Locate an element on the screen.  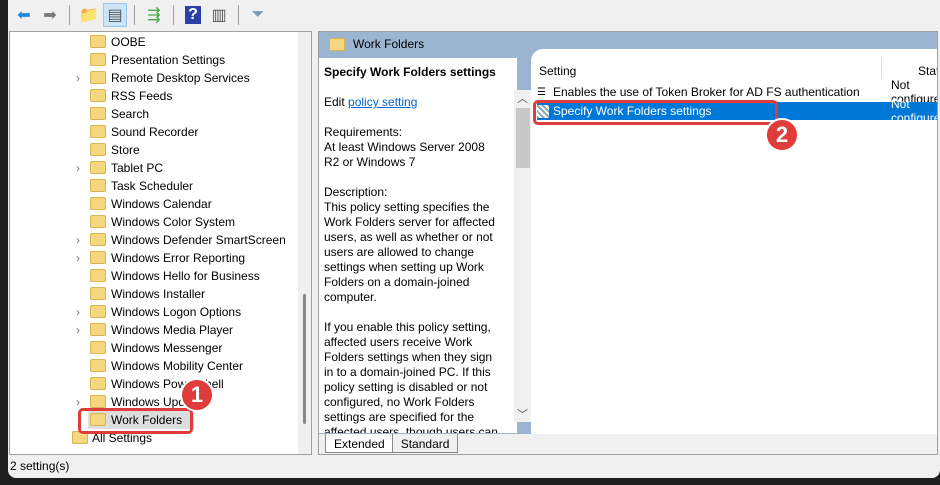
edit-policy-link: policy setting is located at coordinates (382, 102).